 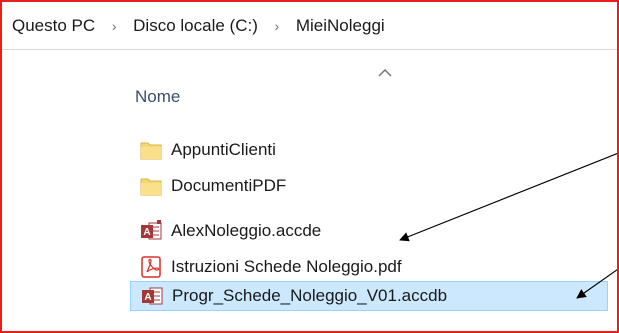 I want to click on file-name: DocumentiPDF, so click(x=229, y=185).